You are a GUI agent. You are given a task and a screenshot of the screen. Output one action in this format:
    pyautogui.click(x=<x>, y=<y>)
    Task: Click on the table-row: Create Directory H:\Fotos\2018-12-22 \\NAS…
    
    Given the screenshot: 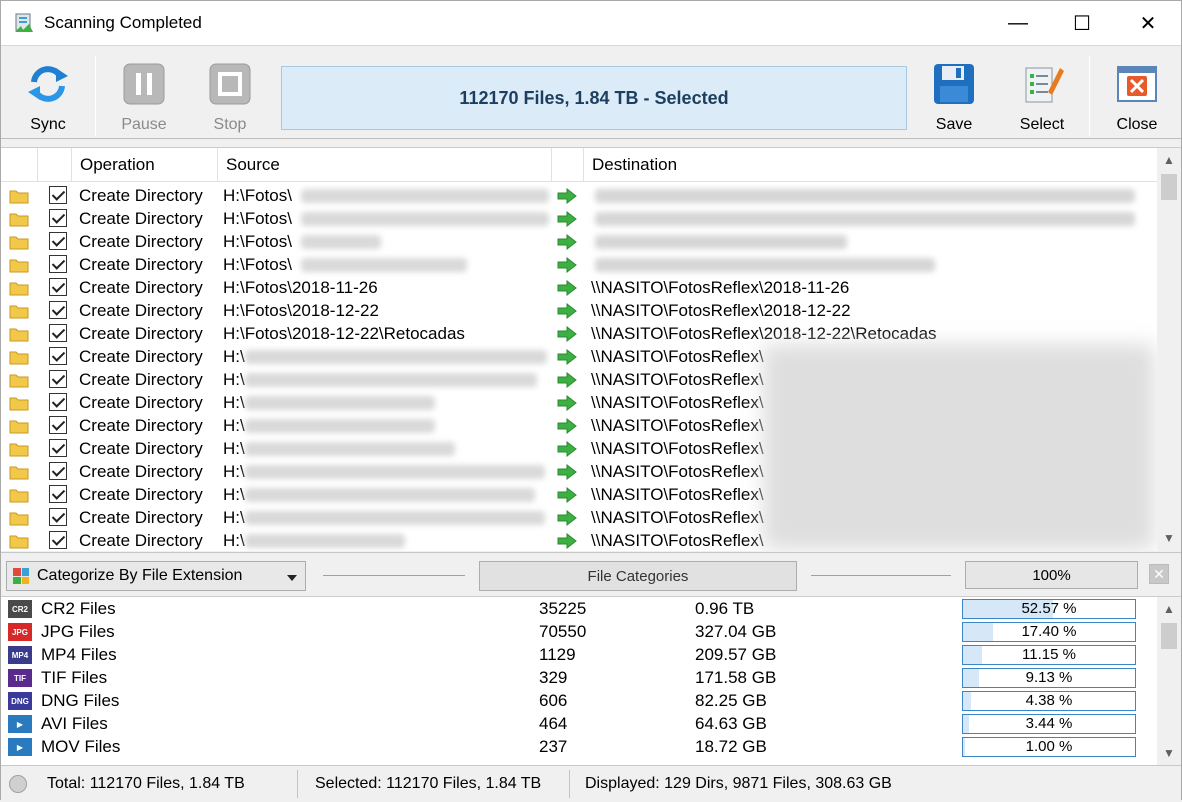 What is the action you would take?
    pyautogui.click(x=579, y=310)
    